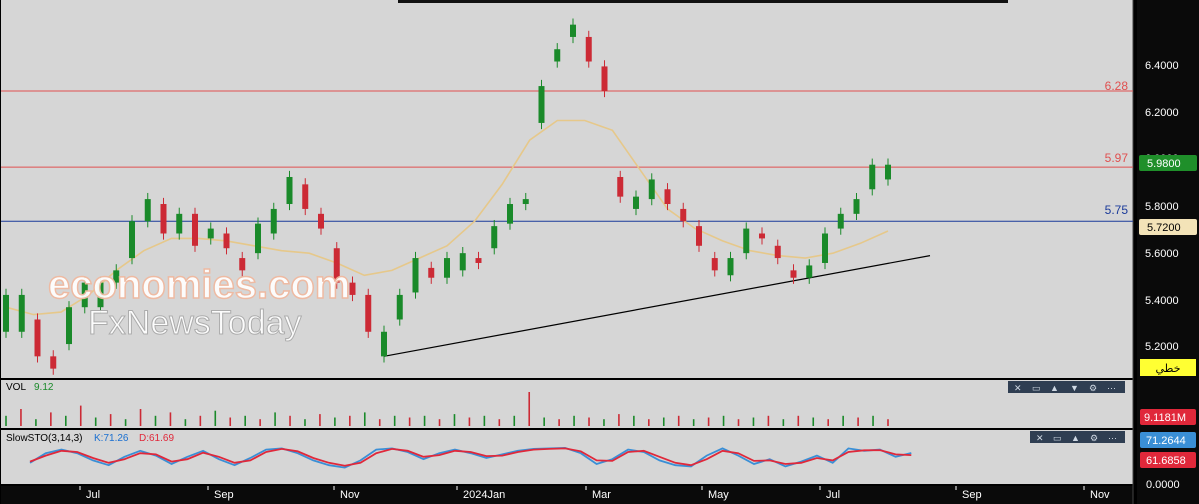 This screenshot has height=504, width=1199. Describe the element at coordinates (1165, 418) in the screenshot. I see `vol-axis-label: 9.1181M` at that location.